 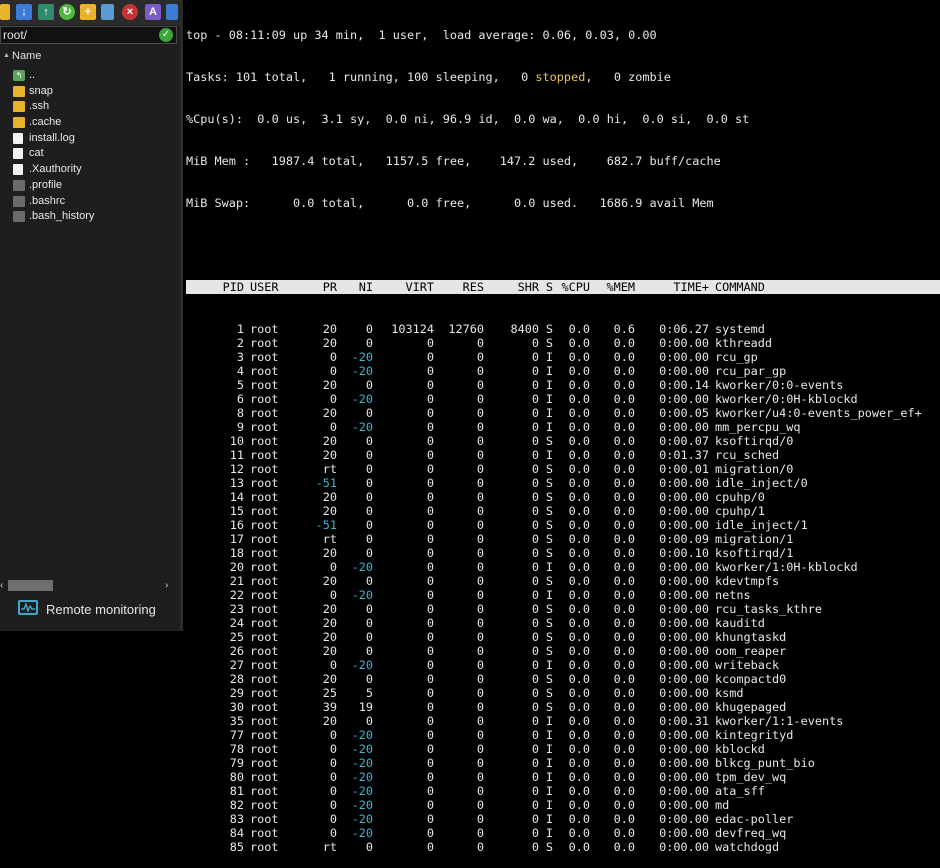 I want to click on column-res: RES, so click(x=473, y=287).